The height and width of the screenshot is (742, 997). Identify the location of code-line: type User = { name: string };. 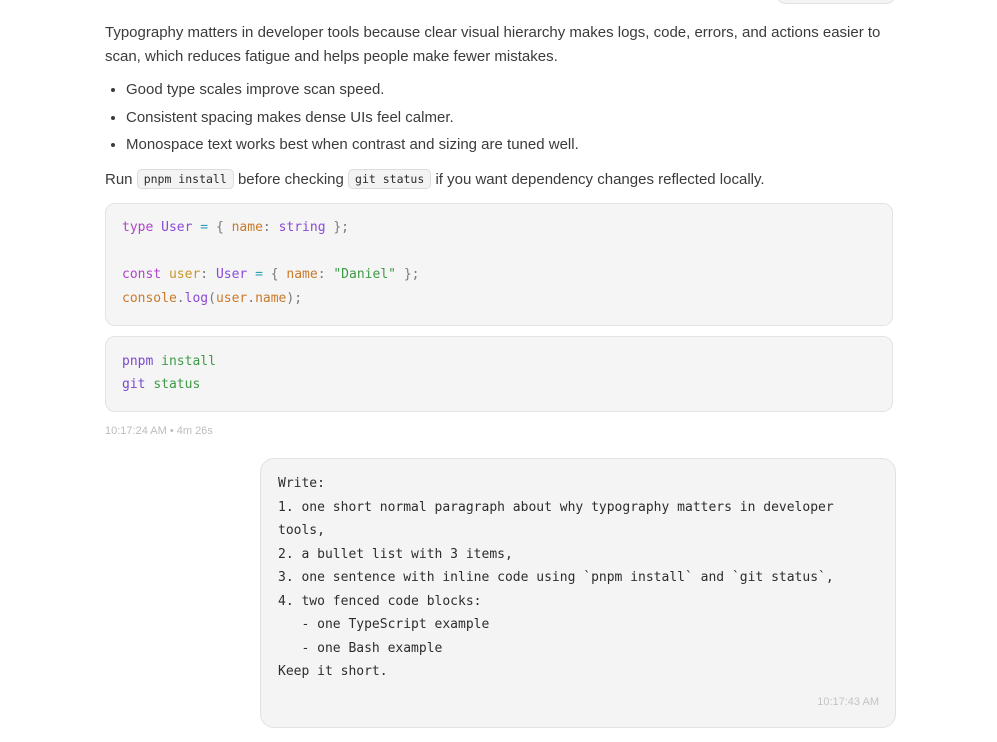
(235, 228).